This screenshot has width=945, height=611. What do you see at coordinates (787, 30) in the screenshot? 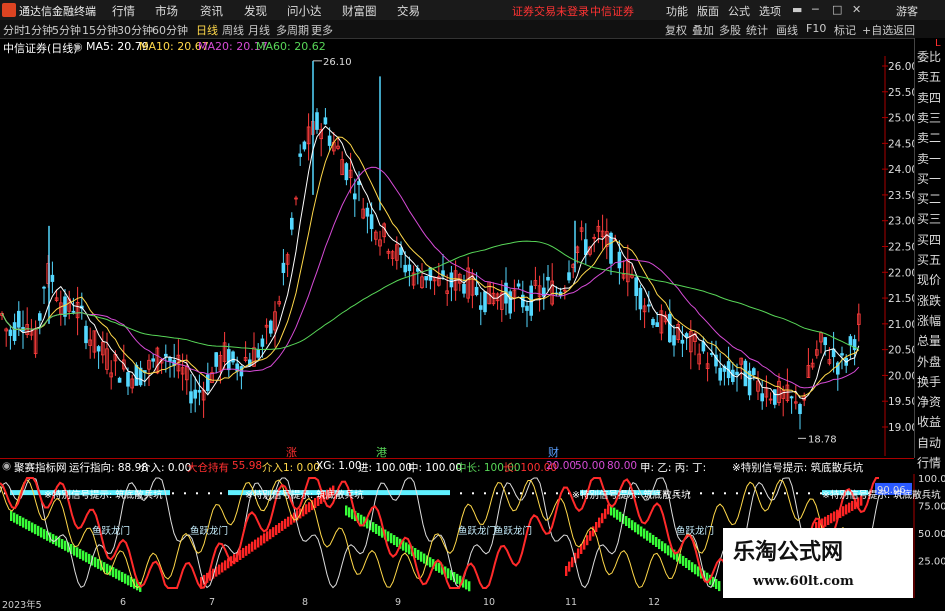
I see `toolbar-draw: 画线` at bounding box center [787, 30].